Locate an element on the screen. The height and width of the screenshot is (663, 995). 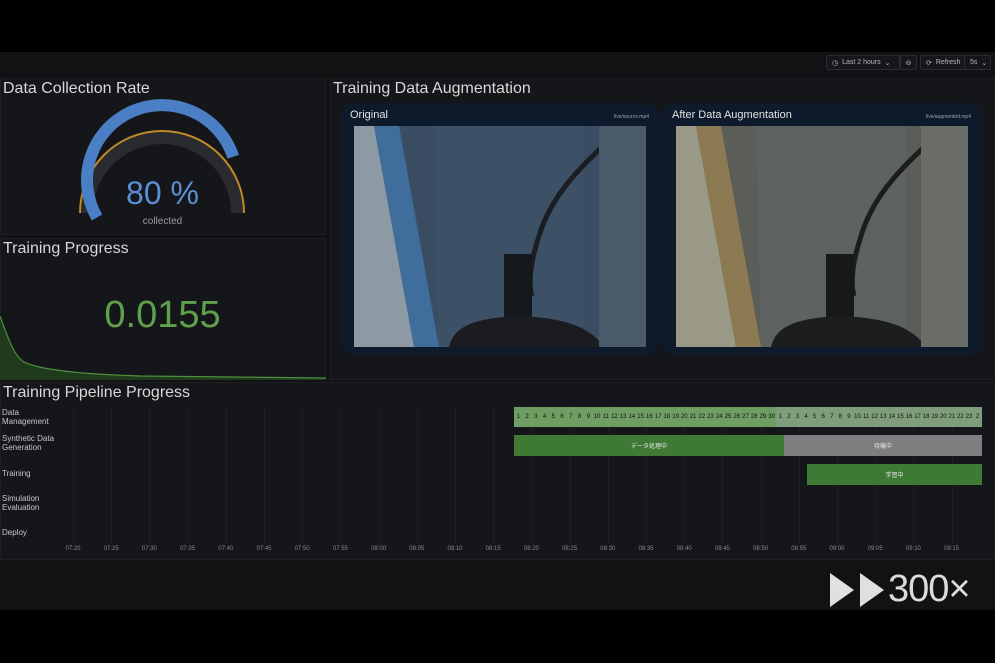
time-range-label: Last 2 hours is located at coordinates (861, 62).